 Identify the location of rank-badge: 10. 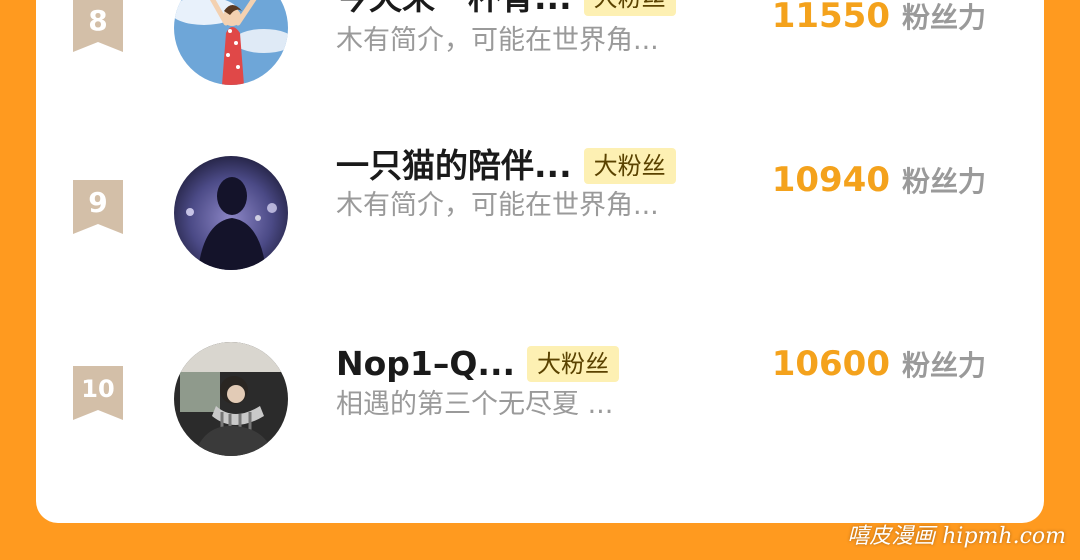
(98, 393).